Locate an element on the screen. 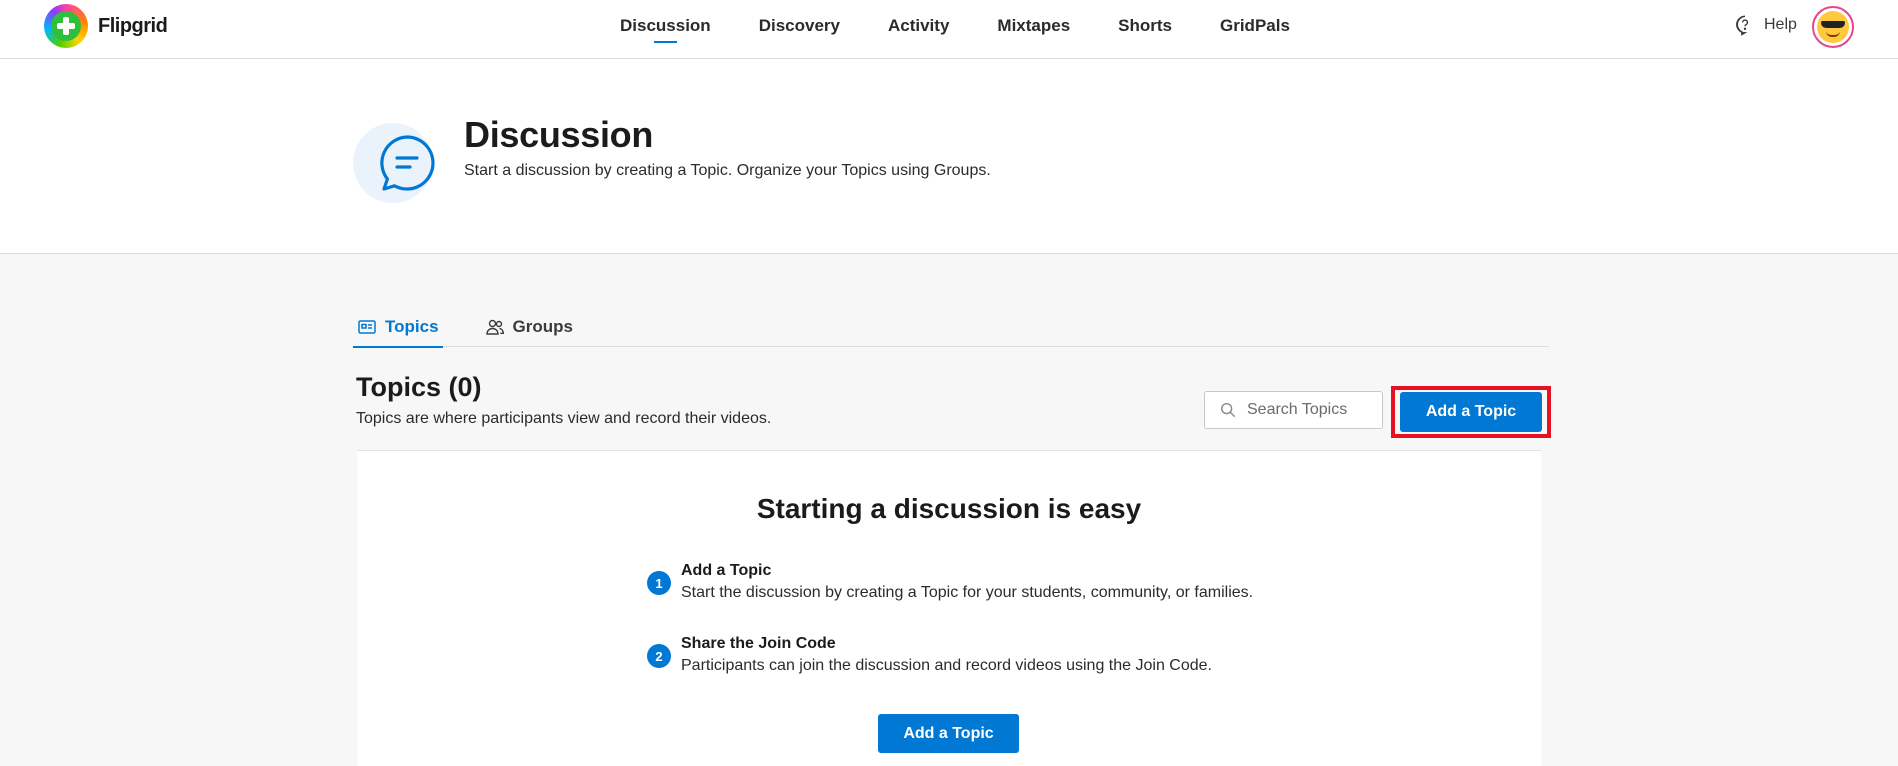 This screenshot has width=1898, height=766. search-icon is located at coordinates (1228, 410).